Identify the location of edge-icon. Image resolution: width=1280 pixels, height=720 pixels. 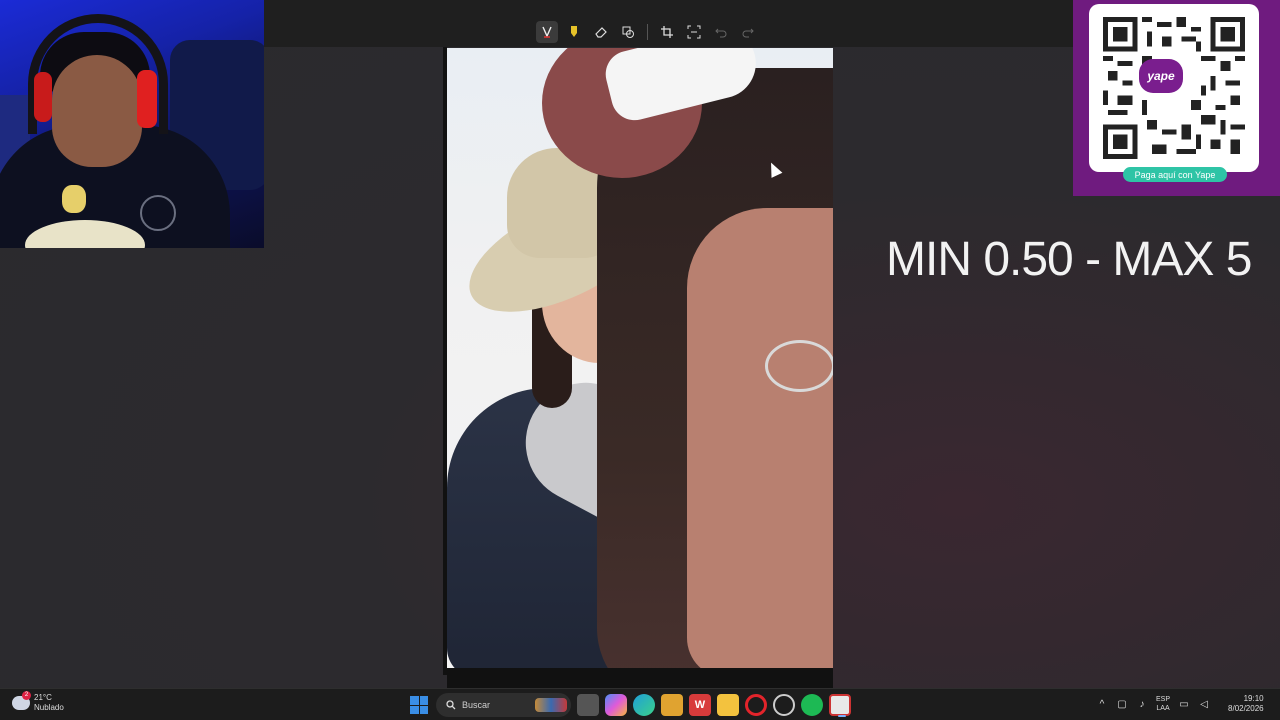
(644, 705).